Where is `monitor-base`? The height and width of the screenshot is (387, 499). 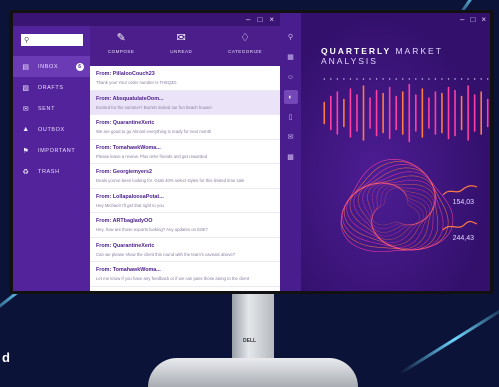
monitor-base is located at coordinates (253, 372).